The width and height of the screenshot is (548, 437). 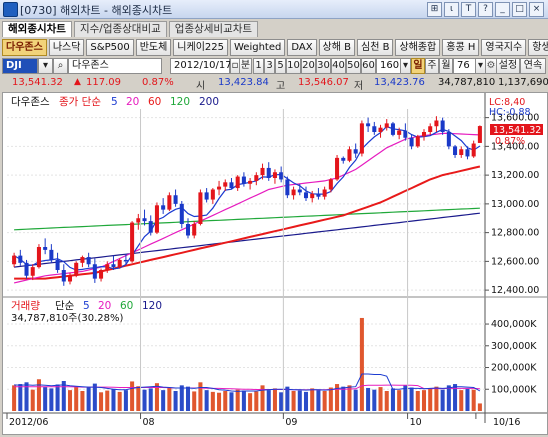 What do you see at coordinates (336, 47) in the screenshot?
I see `market-button-shanghai-b: 상해 B` at bounding box center [336, 47].